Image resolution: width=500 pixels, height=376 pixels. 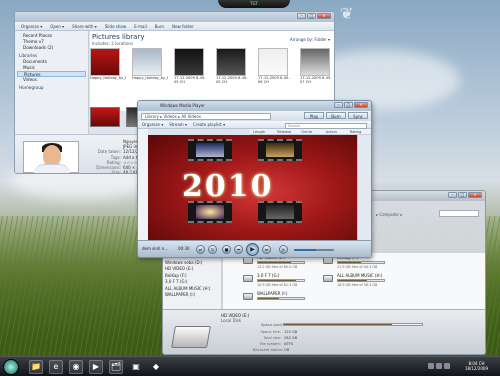 I want to click on volume-slider, so click(x=314, y=250).